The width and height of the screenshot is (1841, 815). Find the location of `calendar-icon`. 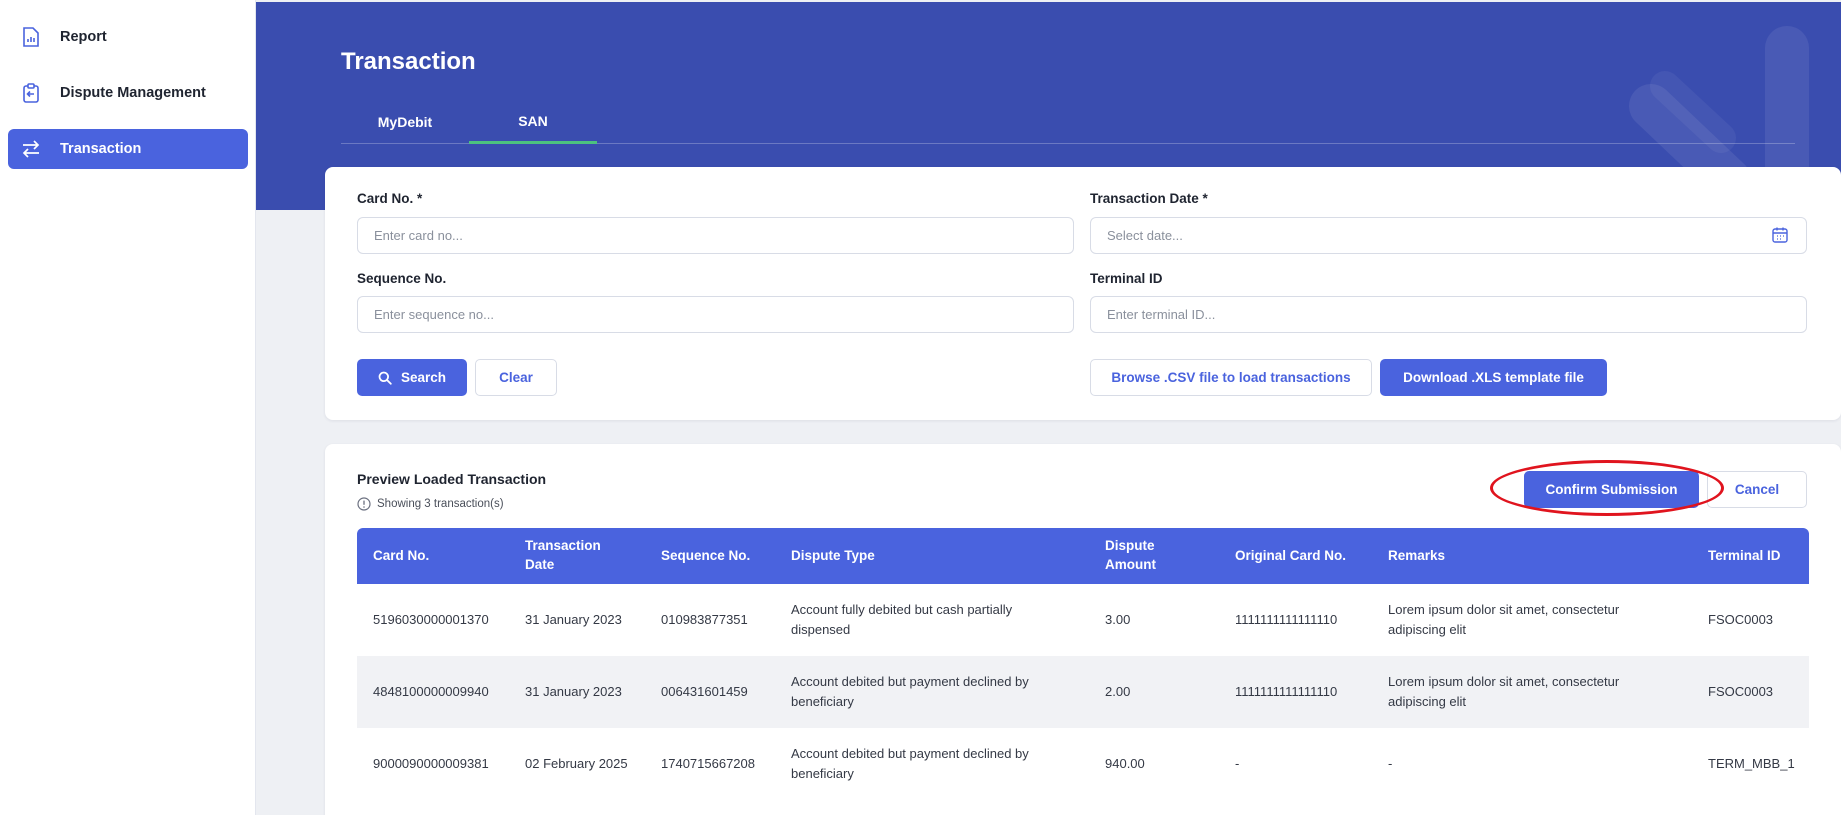

calendar-icon is located at coordinates (1780, 235).